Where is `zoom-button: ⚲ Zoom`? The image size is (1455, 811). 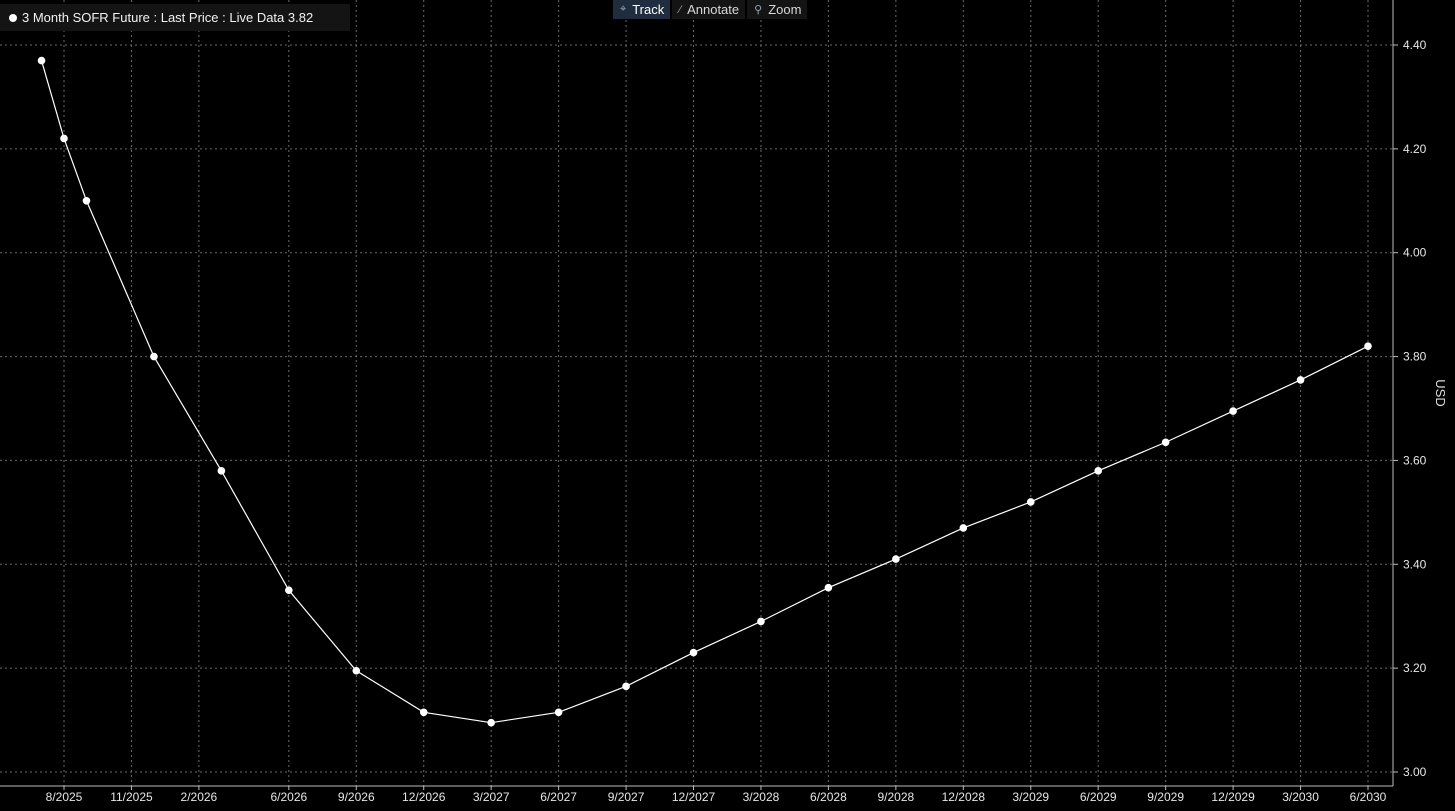 zoom-button: ⚲ Zoom is located at coordinates (777, 9).